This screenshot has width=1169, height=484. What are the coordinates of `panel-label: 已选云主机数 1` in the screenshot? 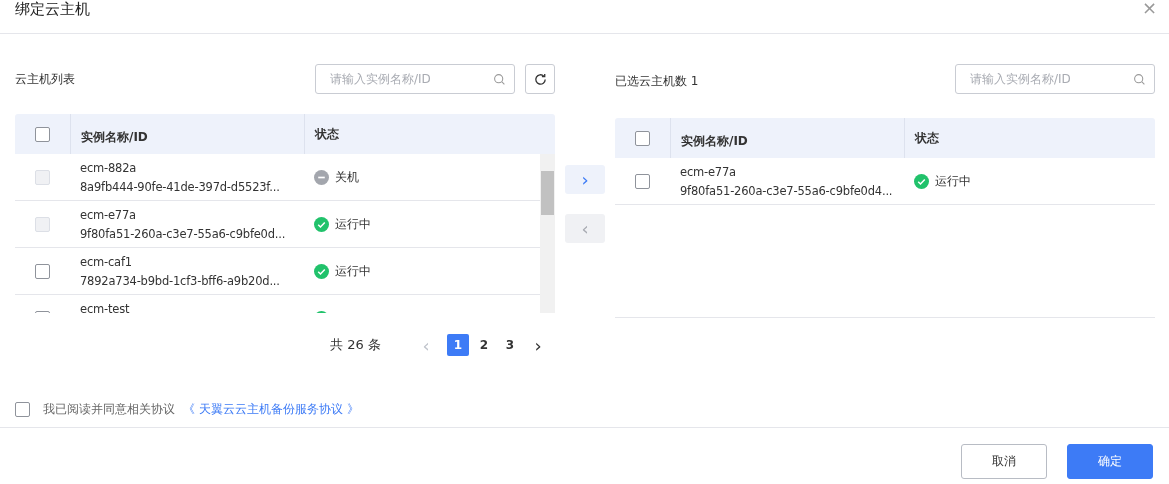 It's located at (657, 81).